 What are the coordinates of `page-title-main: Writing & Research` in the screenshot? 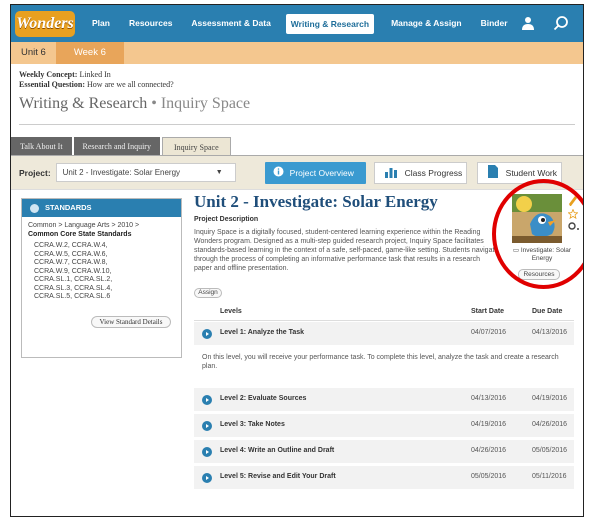 It's located at (83, 103).